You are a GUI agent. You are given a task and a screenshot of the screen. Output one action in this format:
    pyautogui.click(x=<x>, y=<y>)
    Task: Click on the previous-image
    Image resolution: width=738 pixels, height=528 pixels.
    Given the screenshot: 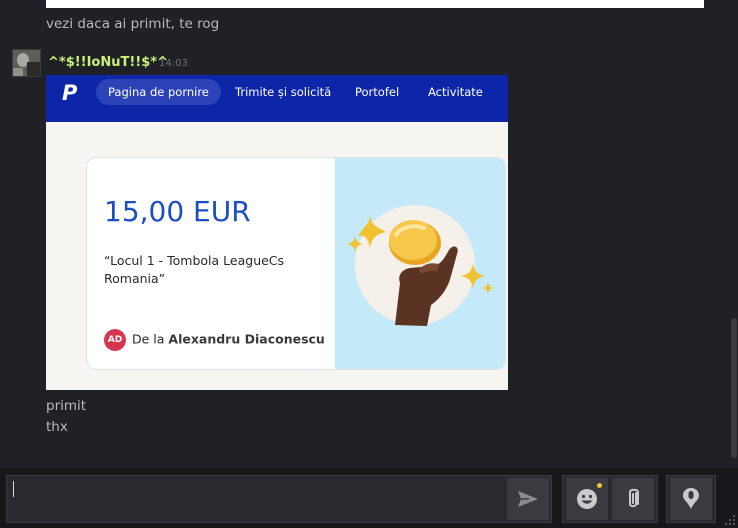 What is the action you would take?
    pyautogui.click(x=375, y=4)
    